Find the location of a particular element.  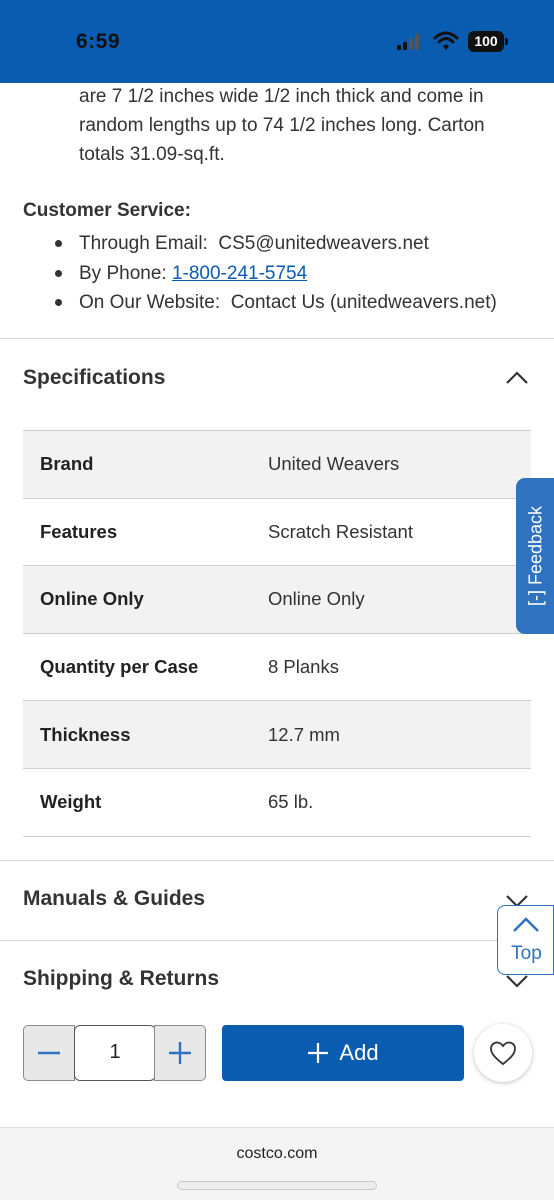

phone-link: 1-800-241-5754 is located at coordinates (239, 273).